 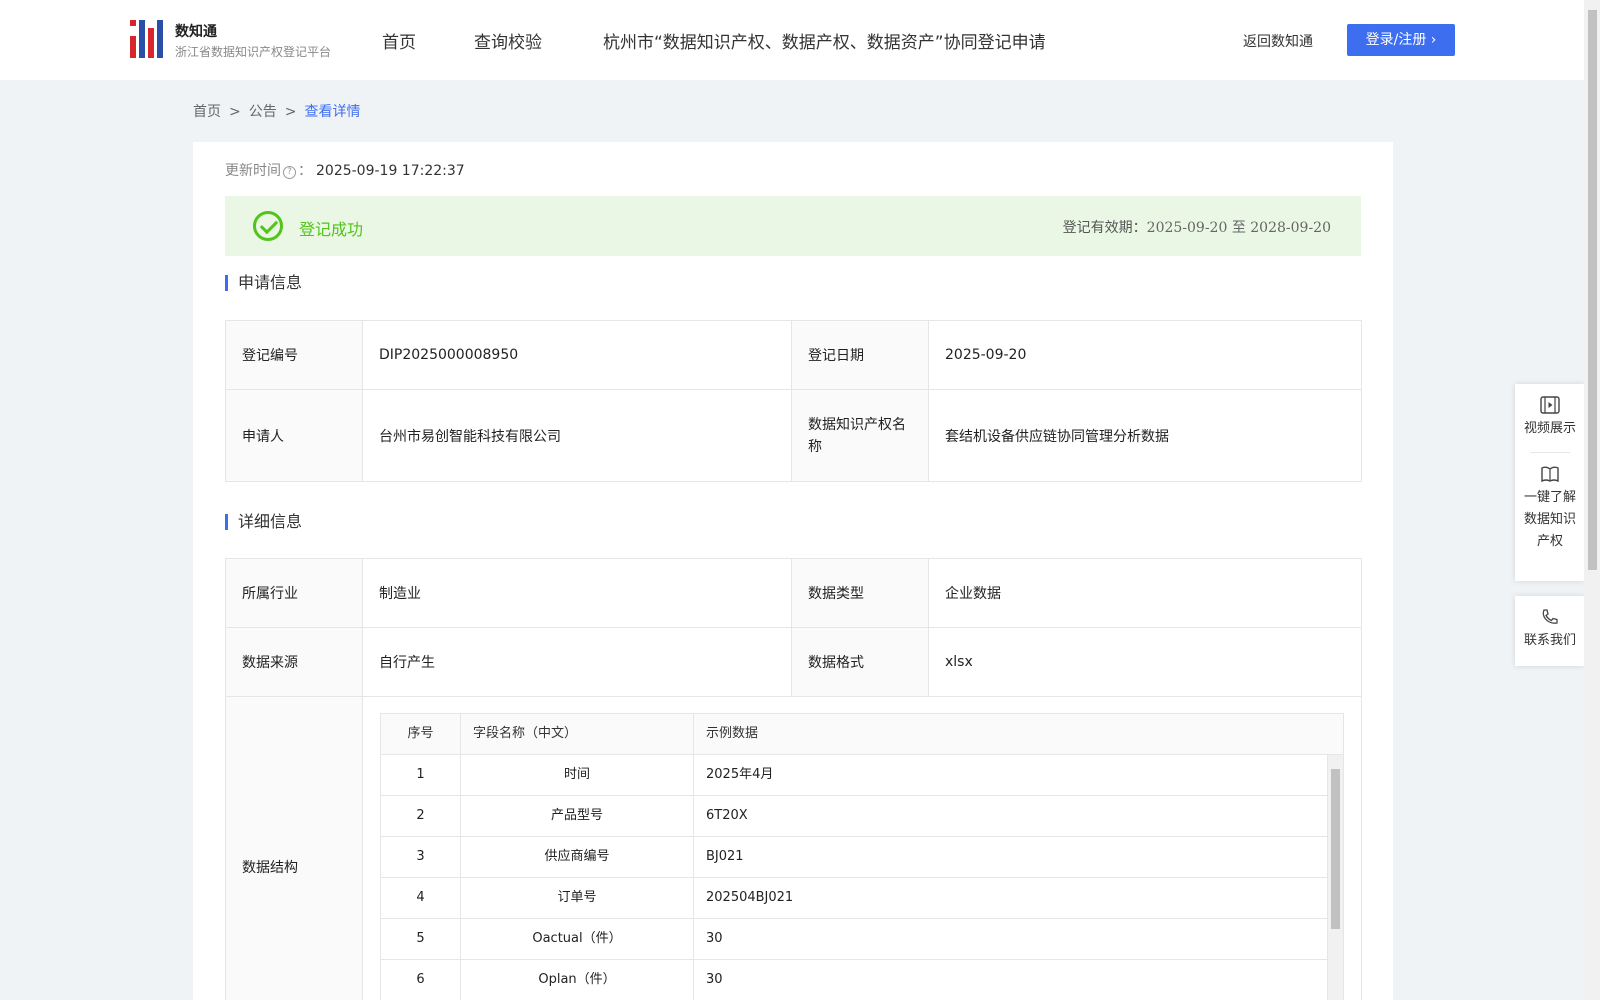 I want to click on float-menu-bottom: 联系我们, so click(x=1550, y=631).